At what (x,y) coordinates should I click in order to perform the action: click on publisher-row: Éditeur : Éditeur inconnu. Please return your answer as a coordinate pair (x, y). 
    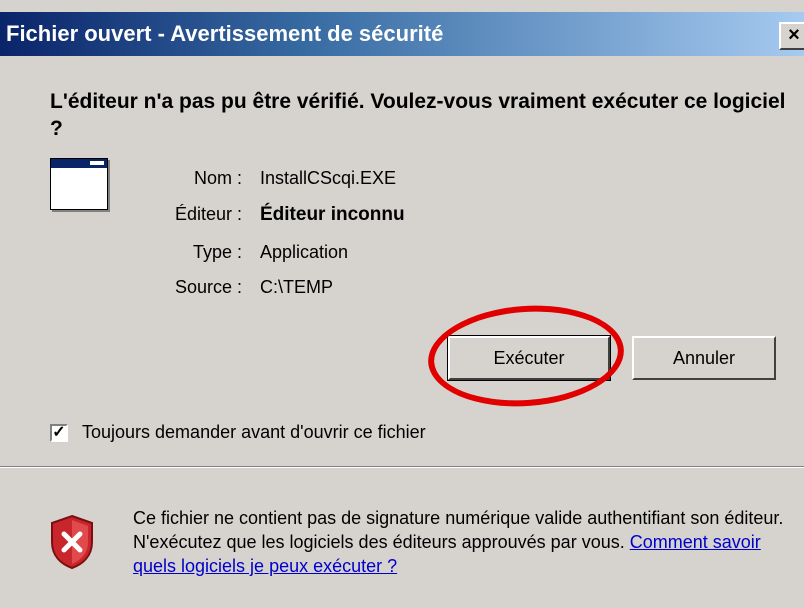
    Looking at the image, I should click on (230, 218).